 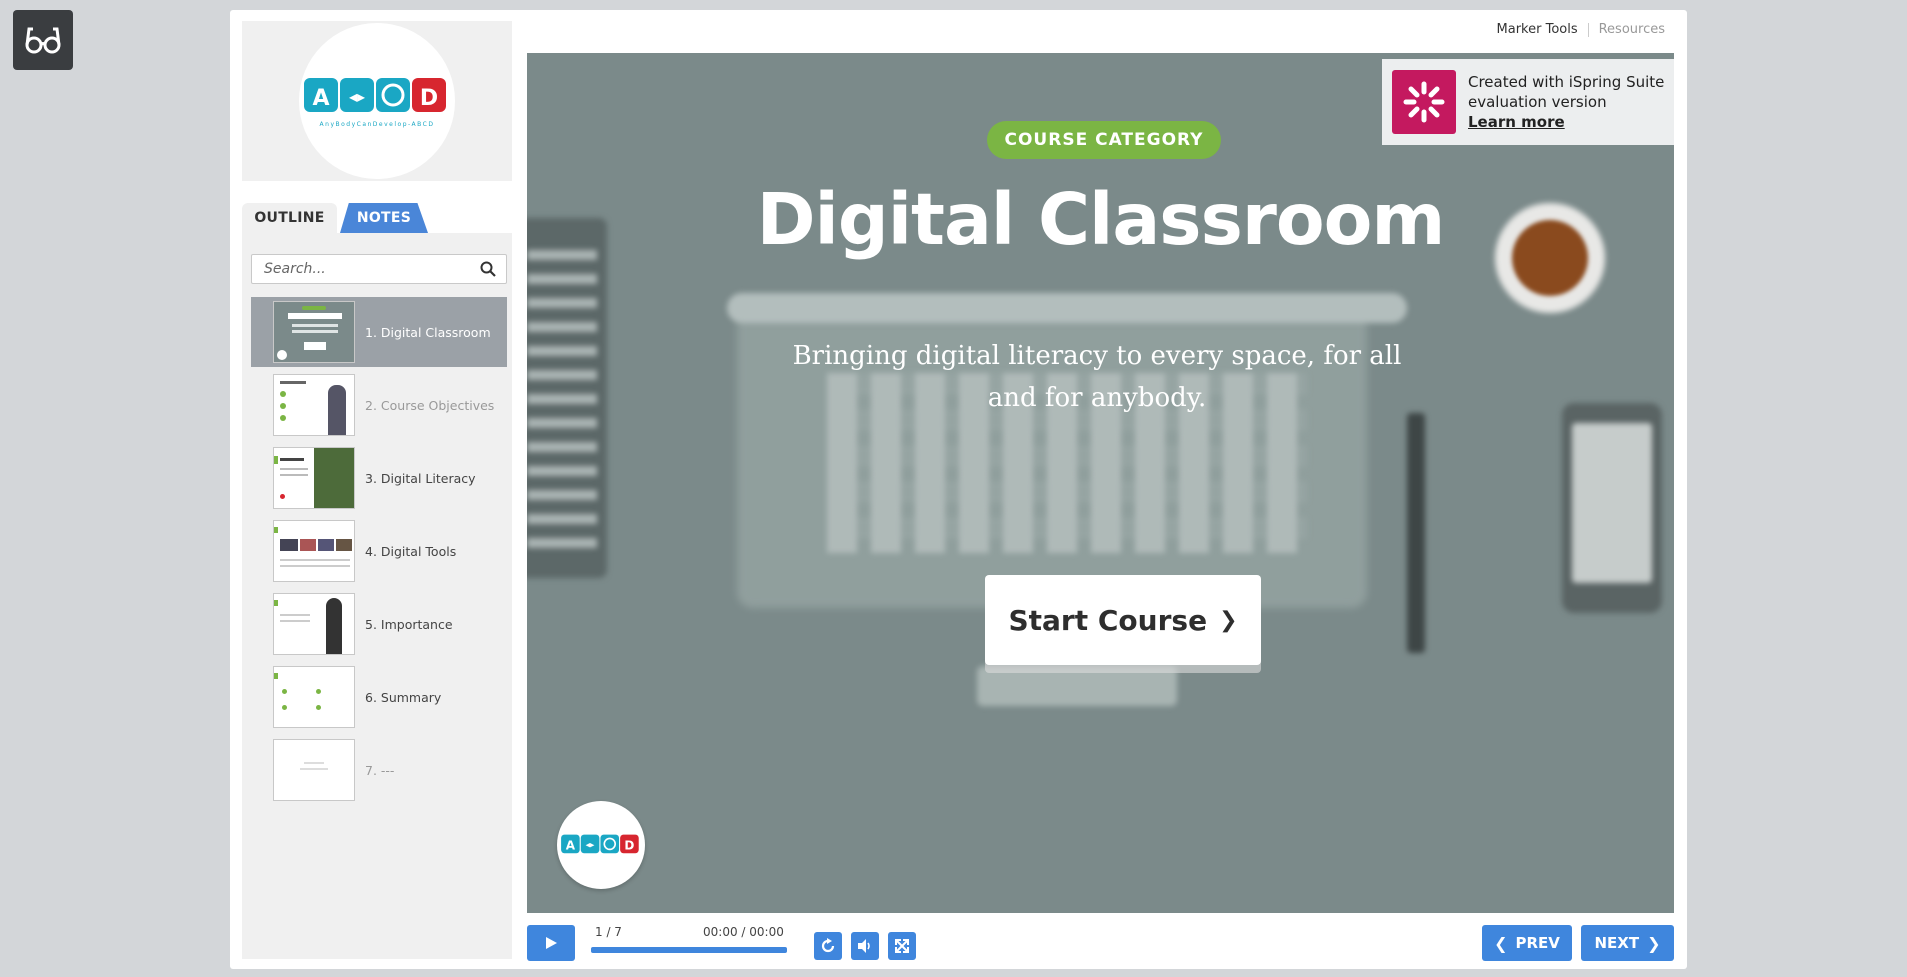 What do you see at coordinates (689, 950) in the screenshot?
I see `progress-bar` at bounding box center [689, 950].